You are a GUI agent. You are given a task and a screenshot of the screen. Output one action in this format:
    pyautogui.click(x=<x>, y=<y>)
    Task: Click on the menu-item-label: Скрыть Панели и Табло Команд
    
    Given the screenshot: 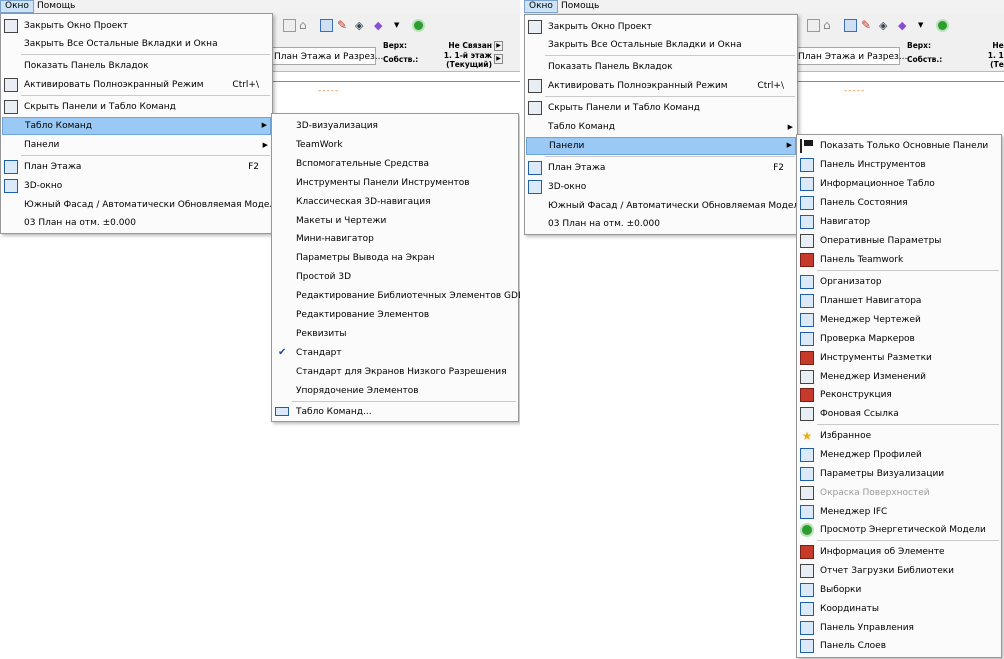 What is the action you would take?
    pyautogui.click(x=100, y=107)
    